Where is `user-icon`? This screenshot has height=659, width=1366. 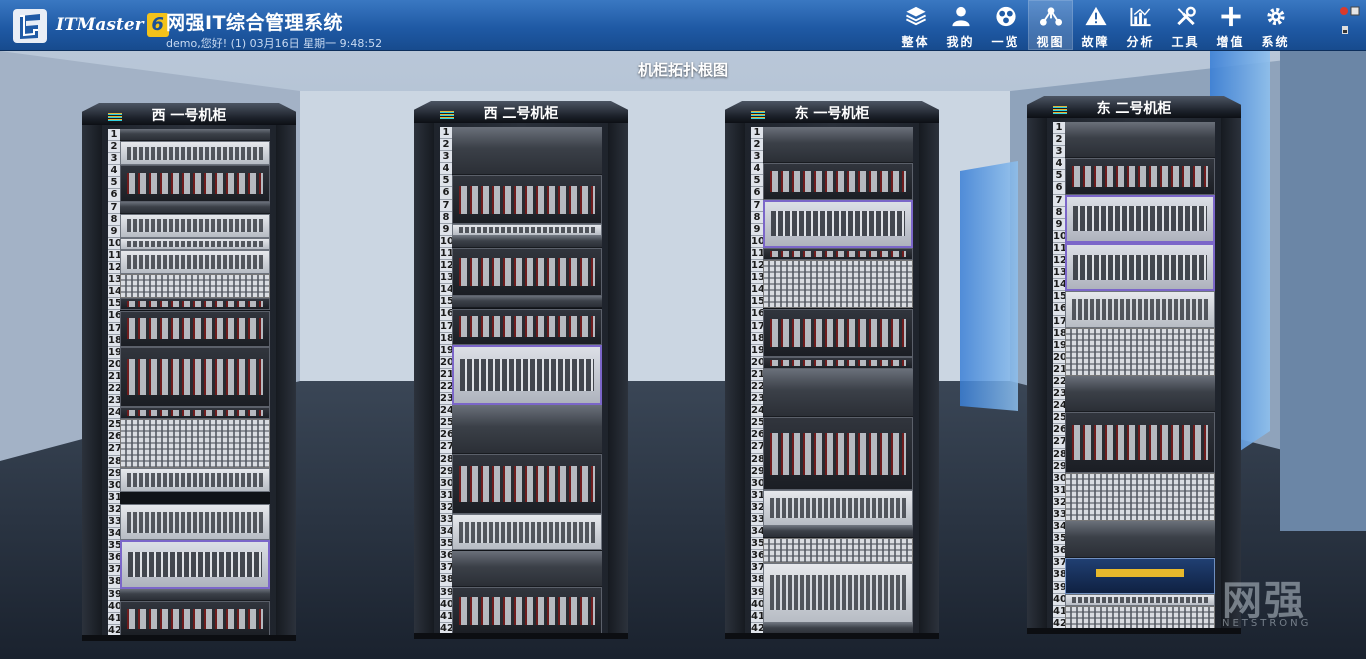 user-icon is located at coordinates (960, 16).